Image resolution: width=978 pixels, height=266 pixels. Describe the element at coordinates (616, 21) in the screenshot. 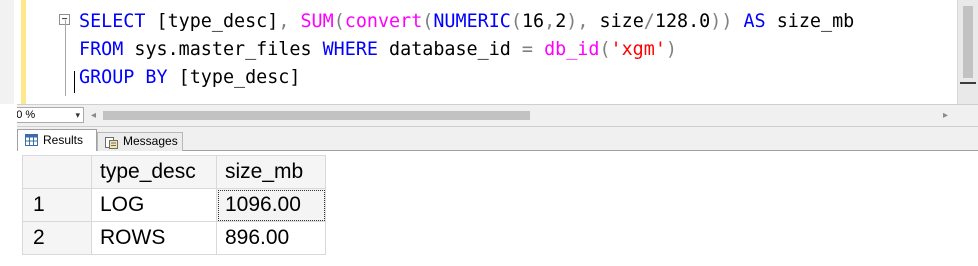

I see `code-token: size` at that location.